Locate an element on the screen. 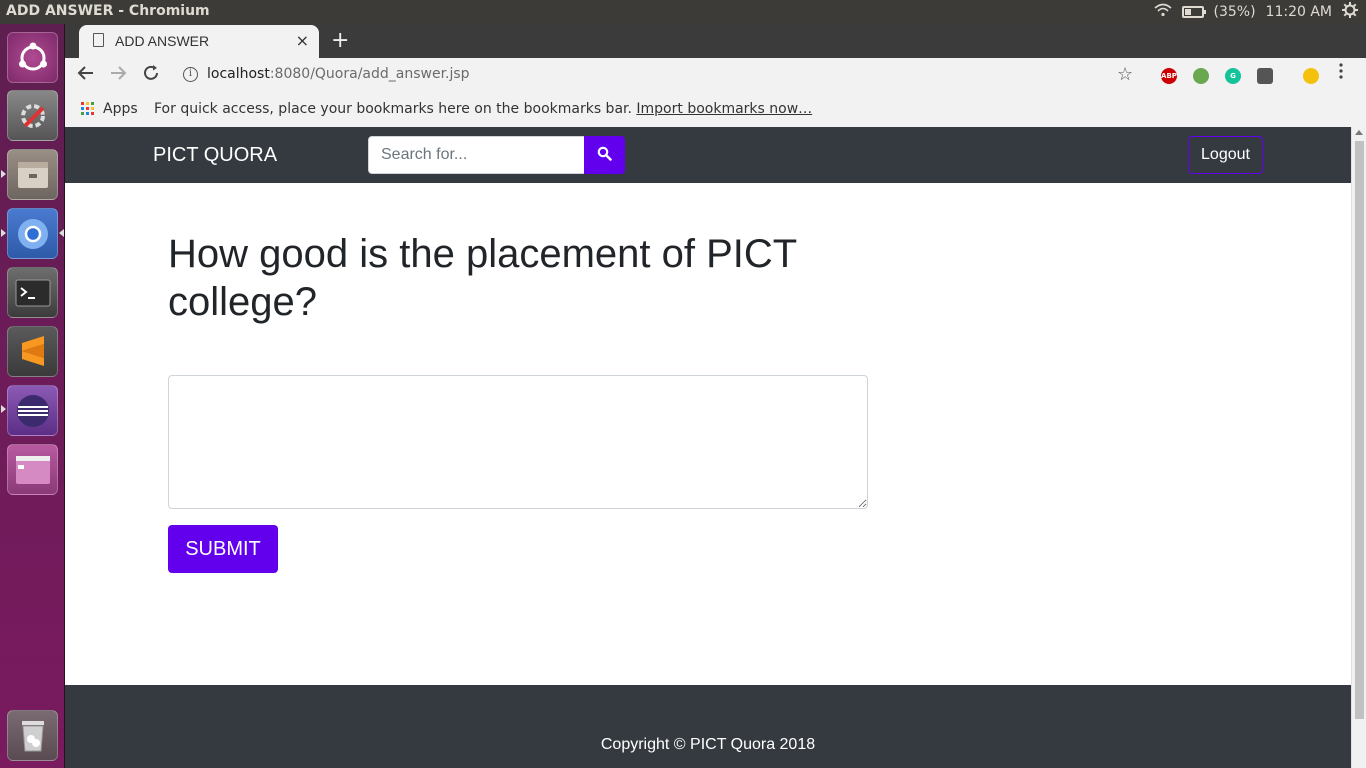 This screenshot has height=768, width=1366. bookmark-star-icon: ☆ is located at coordinates (1125, 74).